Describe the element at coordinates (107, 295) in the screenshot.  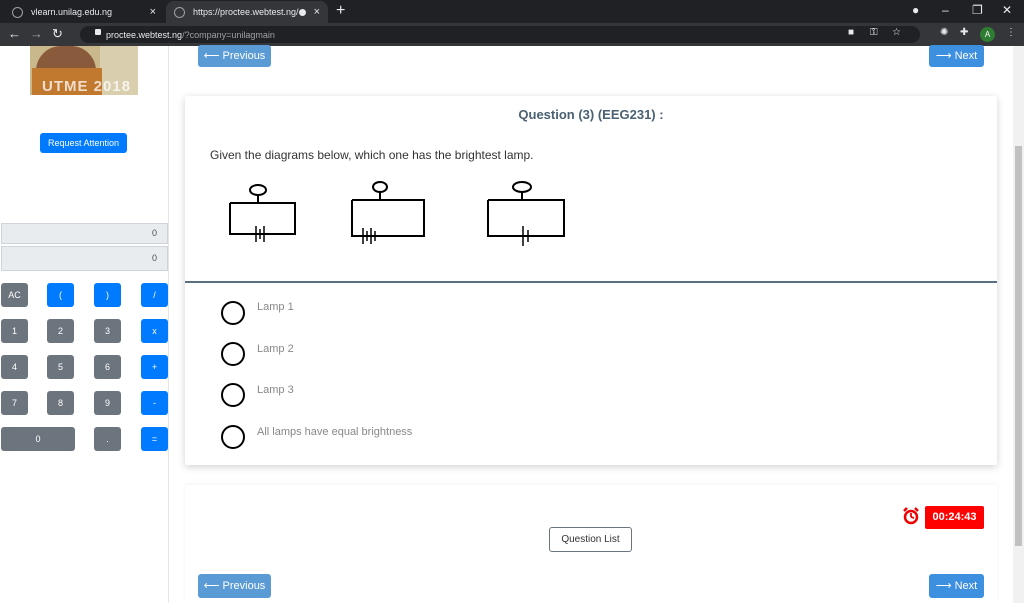
I see `calc-key-close-paren: )` at that location.